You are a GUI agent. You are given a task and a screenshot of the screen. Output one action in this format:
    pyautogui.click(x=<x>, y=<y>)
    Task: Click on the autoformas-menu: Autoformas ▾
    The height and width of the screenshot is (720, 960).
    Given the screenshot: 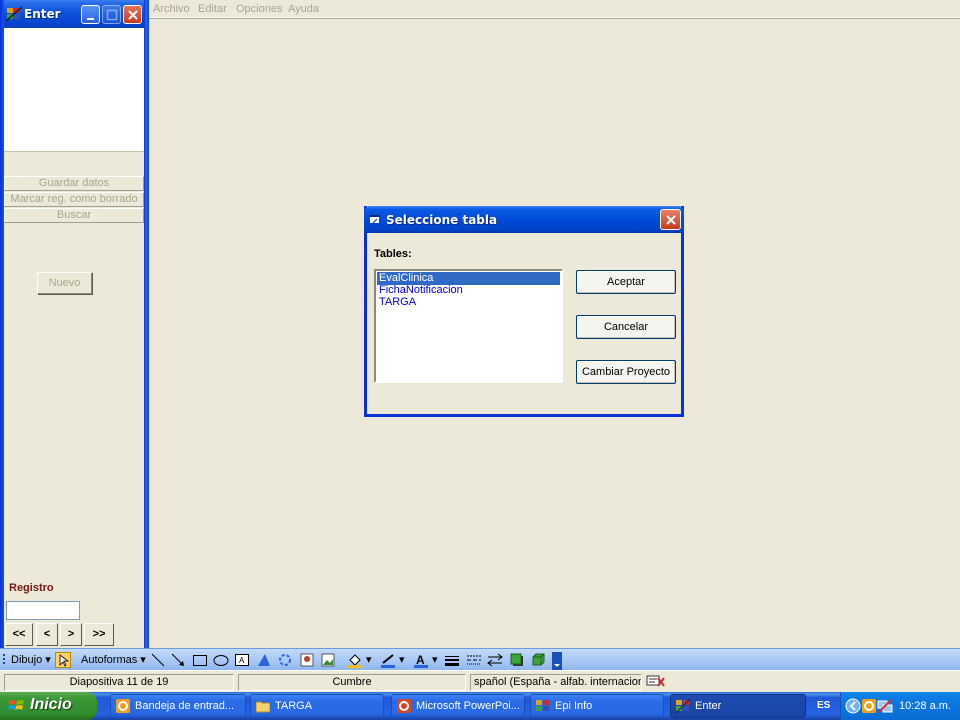 What is the action you would take?
    pyautogui.click(x=113, y=659)
    